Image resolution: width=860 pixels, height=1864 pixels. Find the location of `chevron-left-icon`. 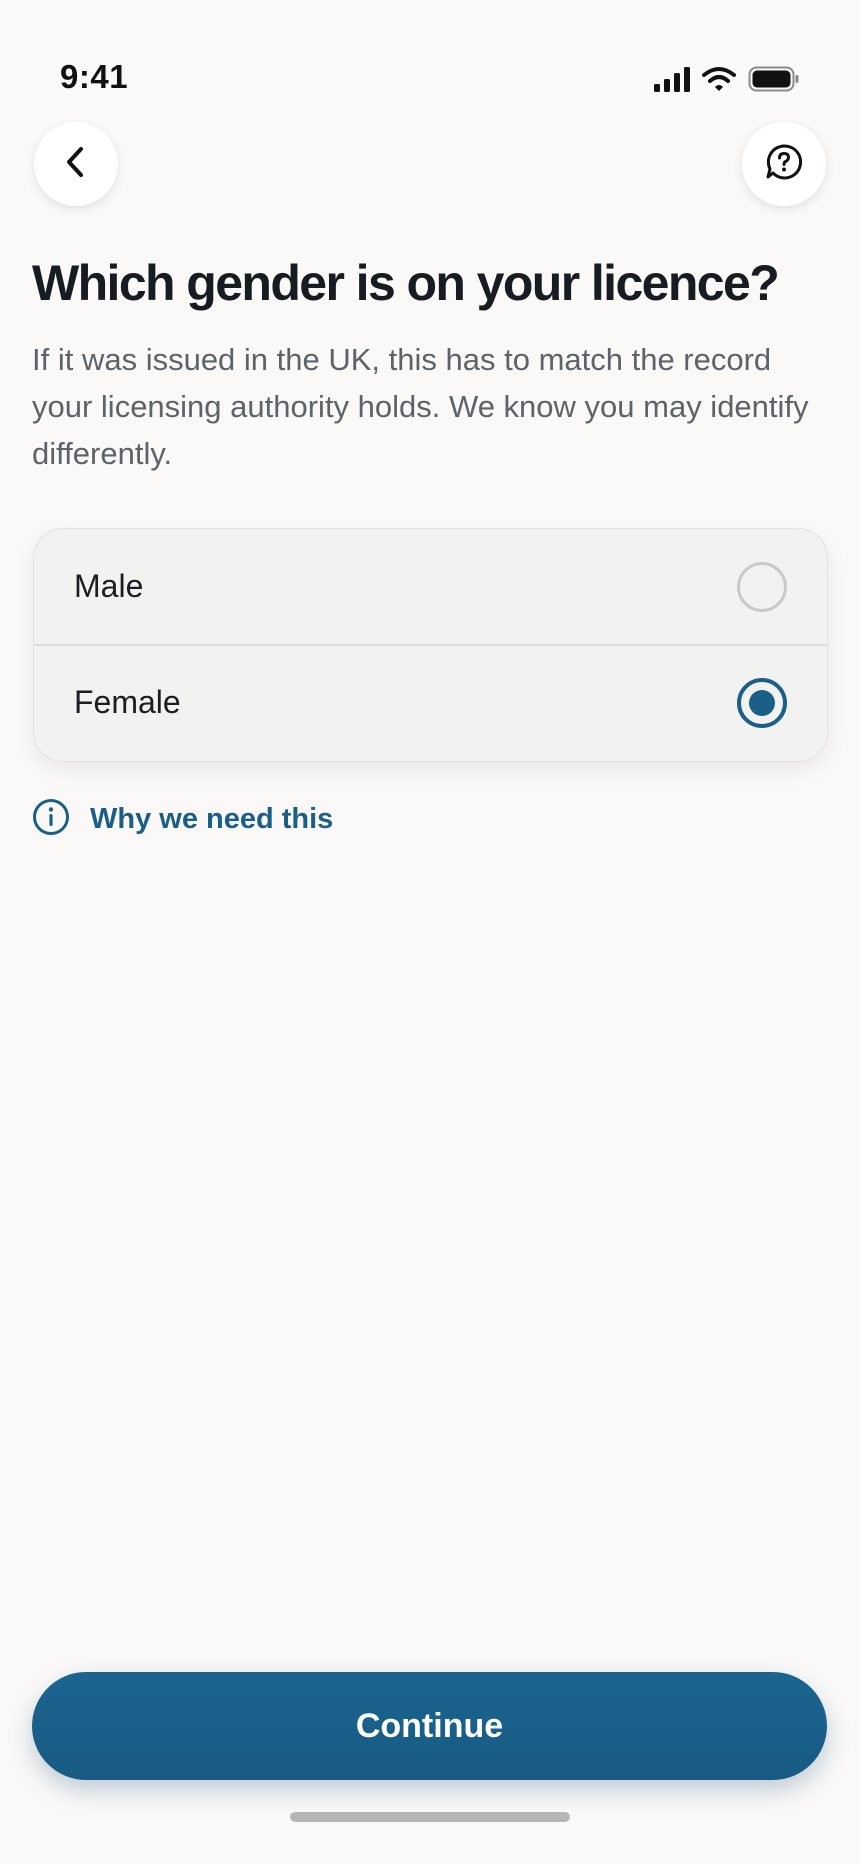

chevron-left-icon is located at coordinates (76, 164).